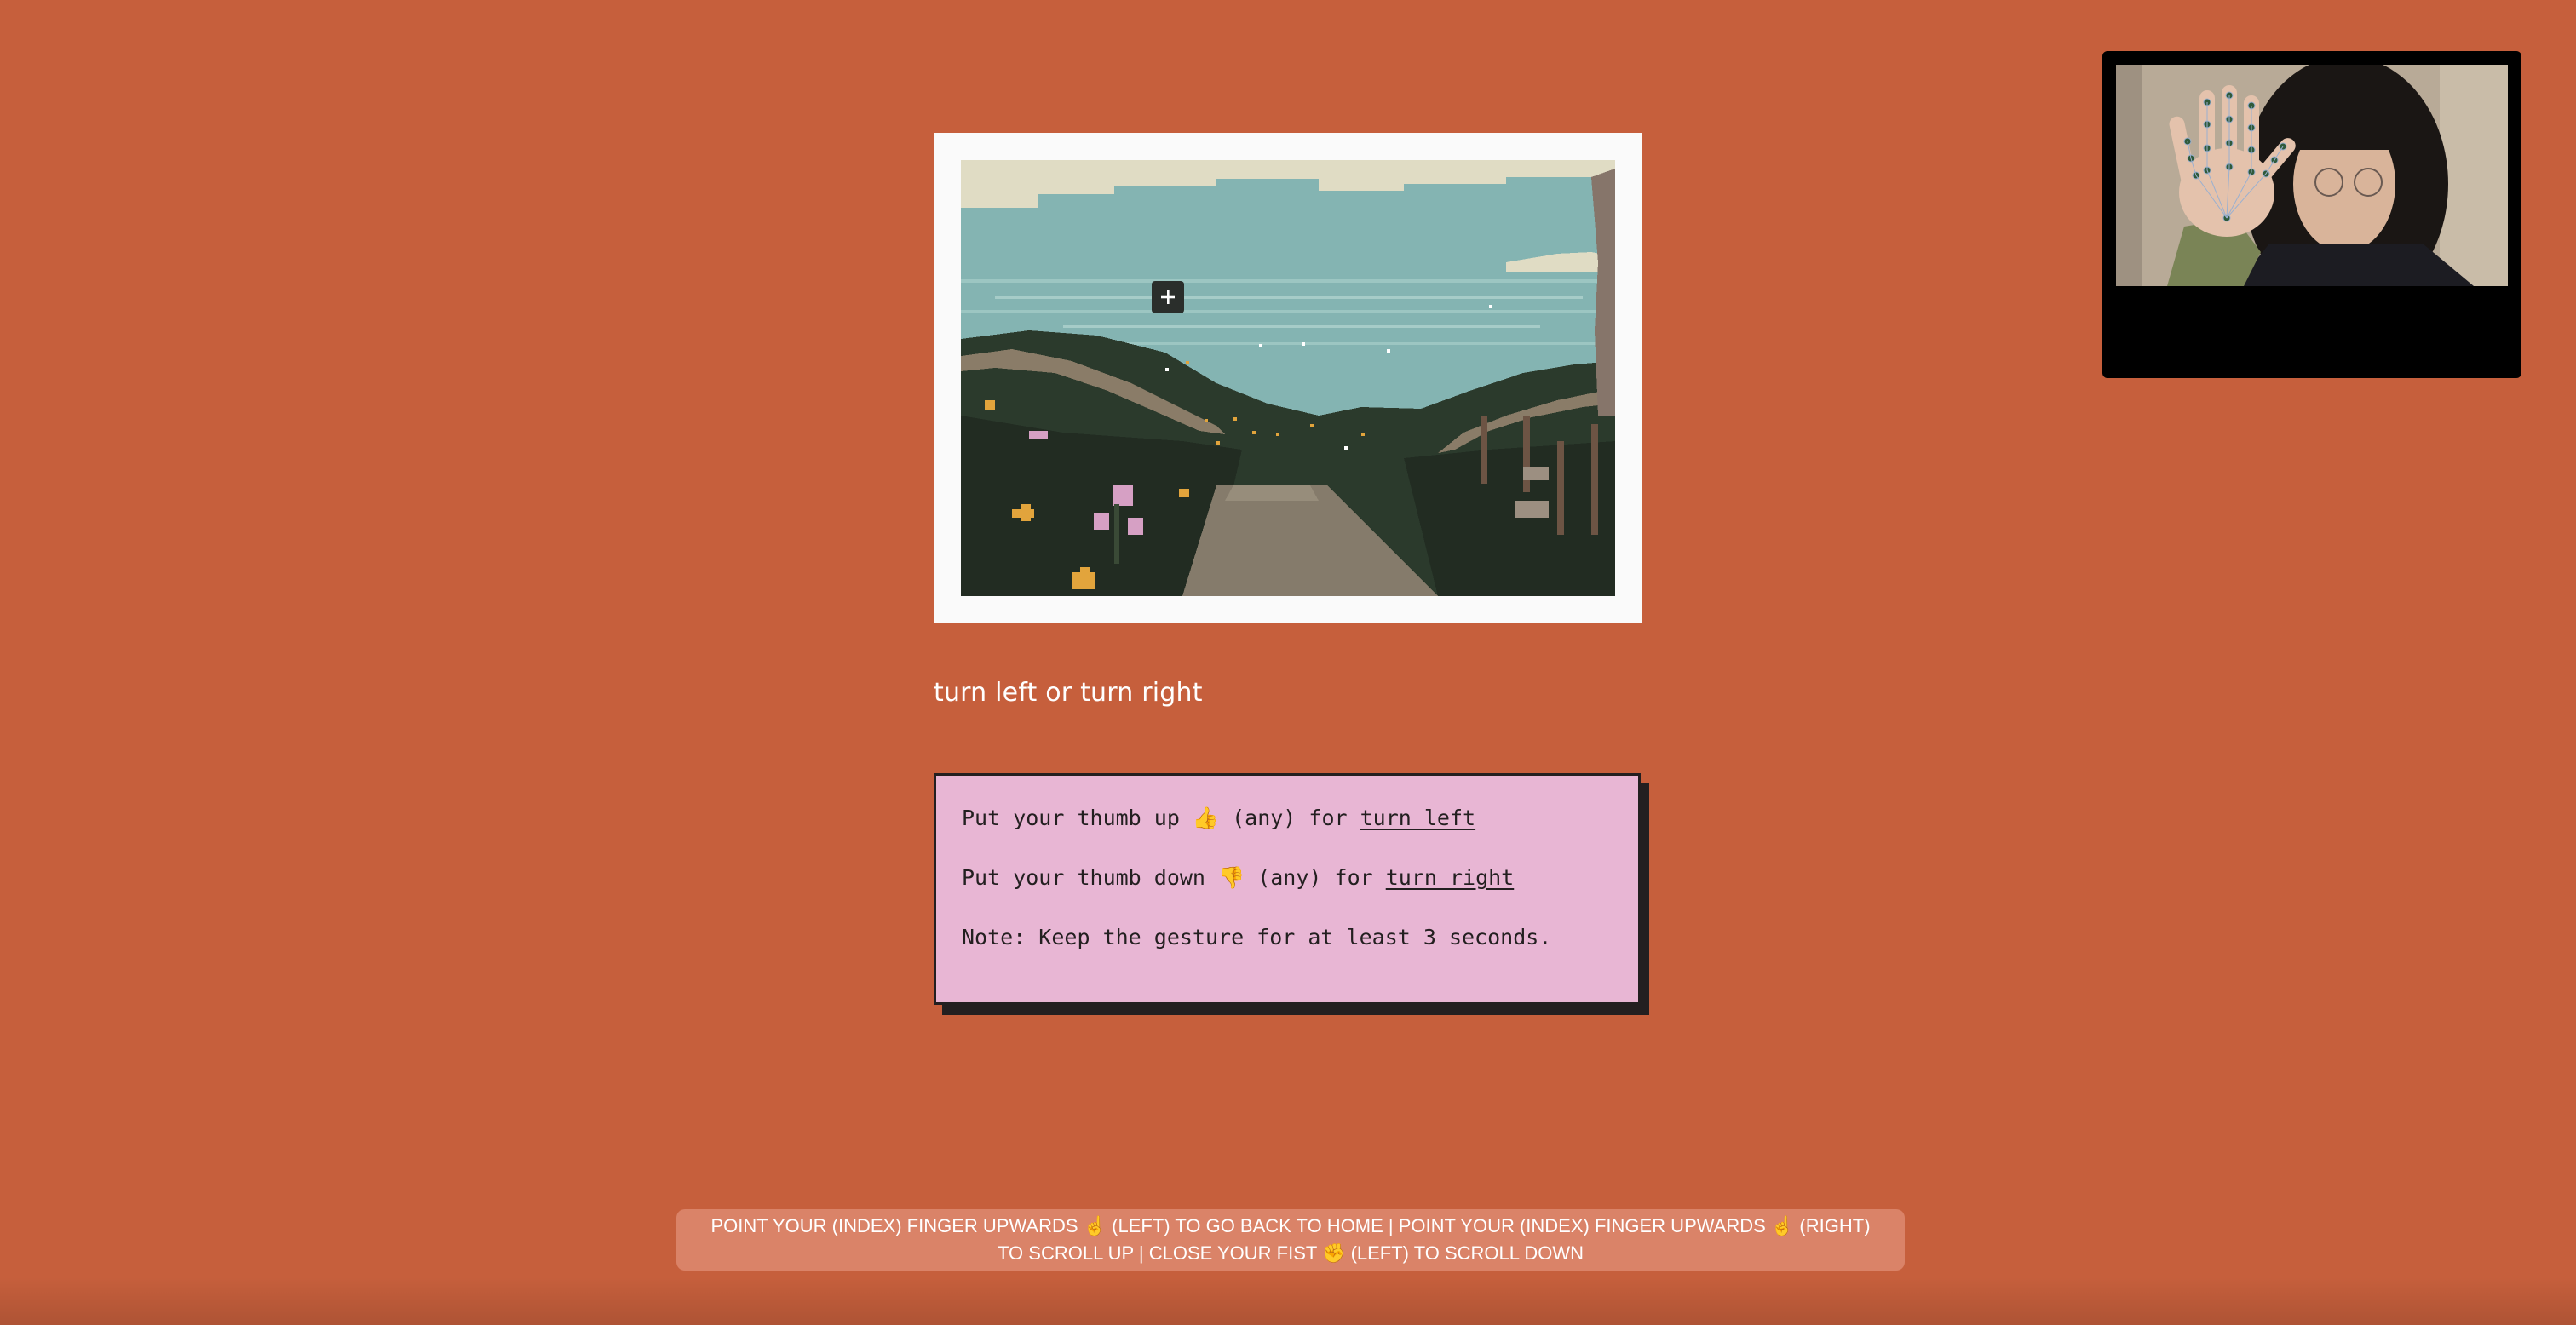 This screenshot has height=1325, width=2576. I want to click on turn-right-link: turn right, so click(1450, 877).